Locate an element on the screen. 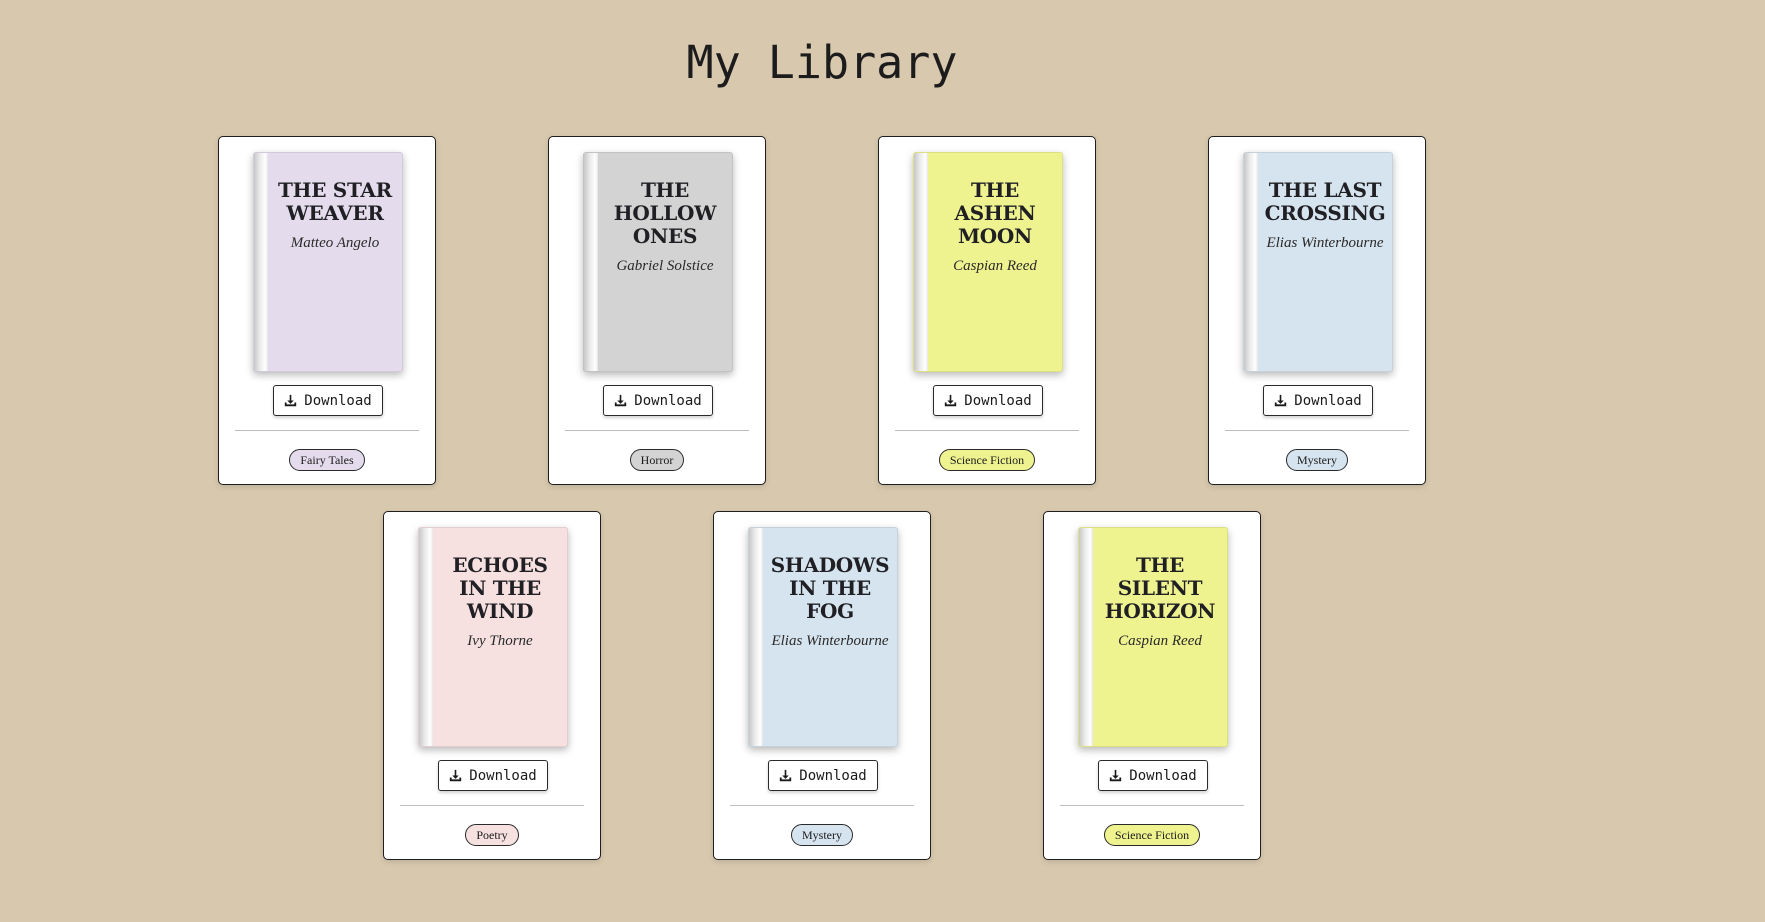 The height and width of the screenshot is (922, 1765). genre-tag-row: Poetry is located at coordinates (492, 835).